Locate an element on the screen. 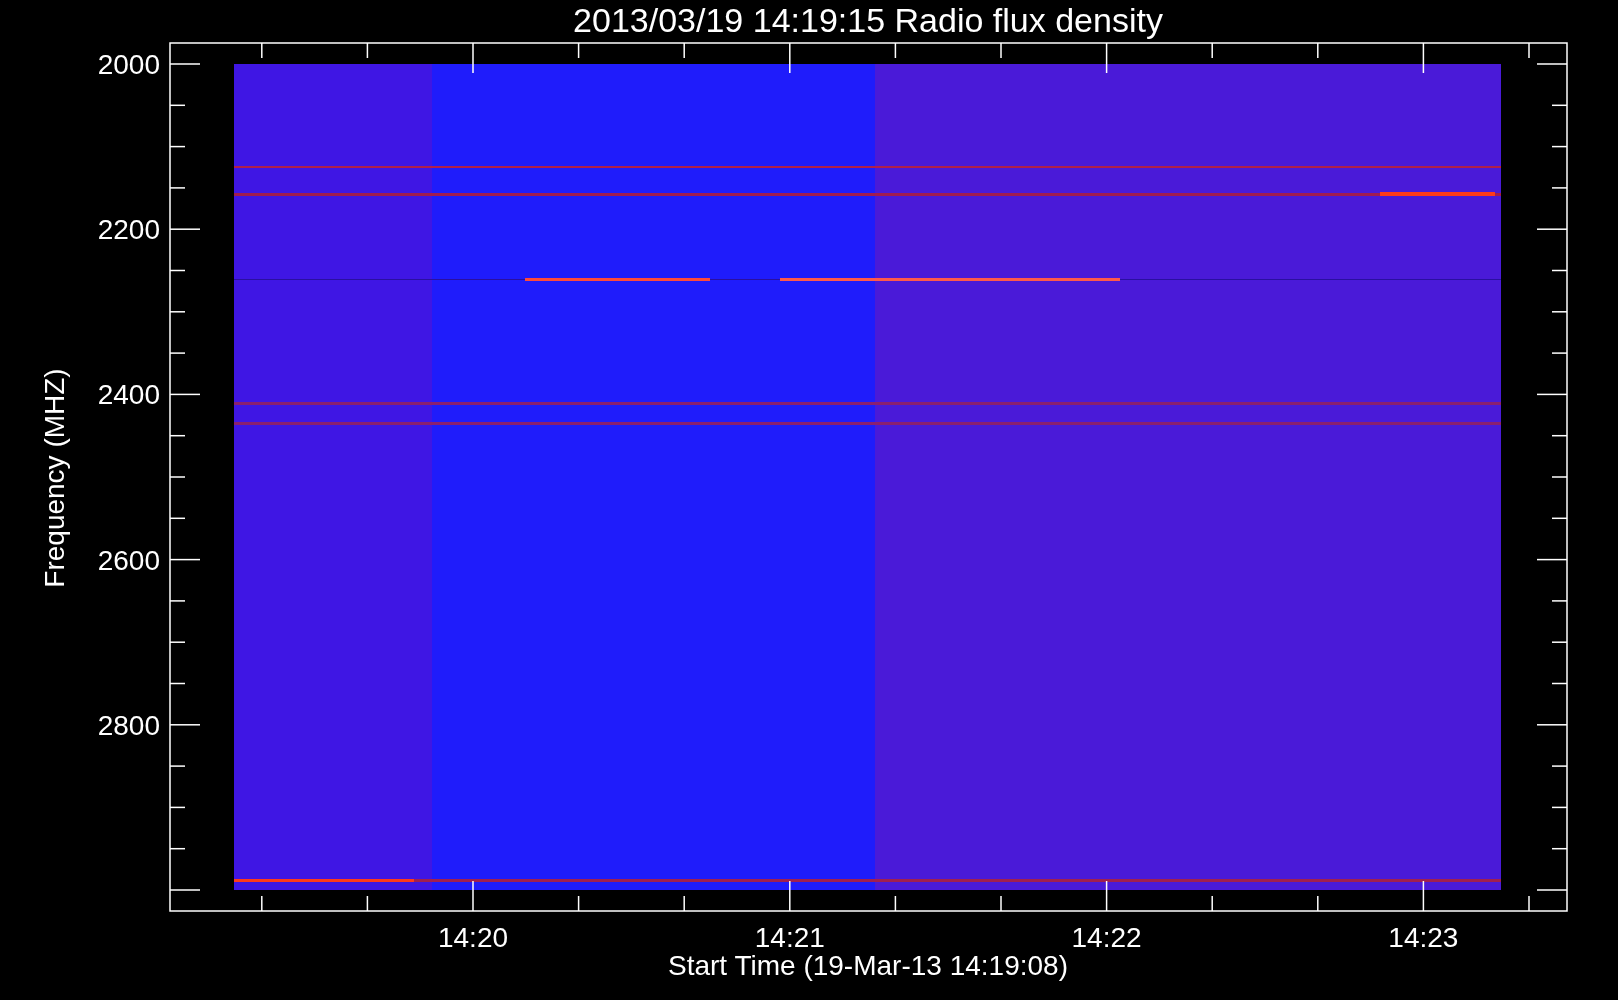 Image resolution: width=1618 pixels, height=1000 pixels. x-tick-label: 14:20 is located at coordinates (473, 937).